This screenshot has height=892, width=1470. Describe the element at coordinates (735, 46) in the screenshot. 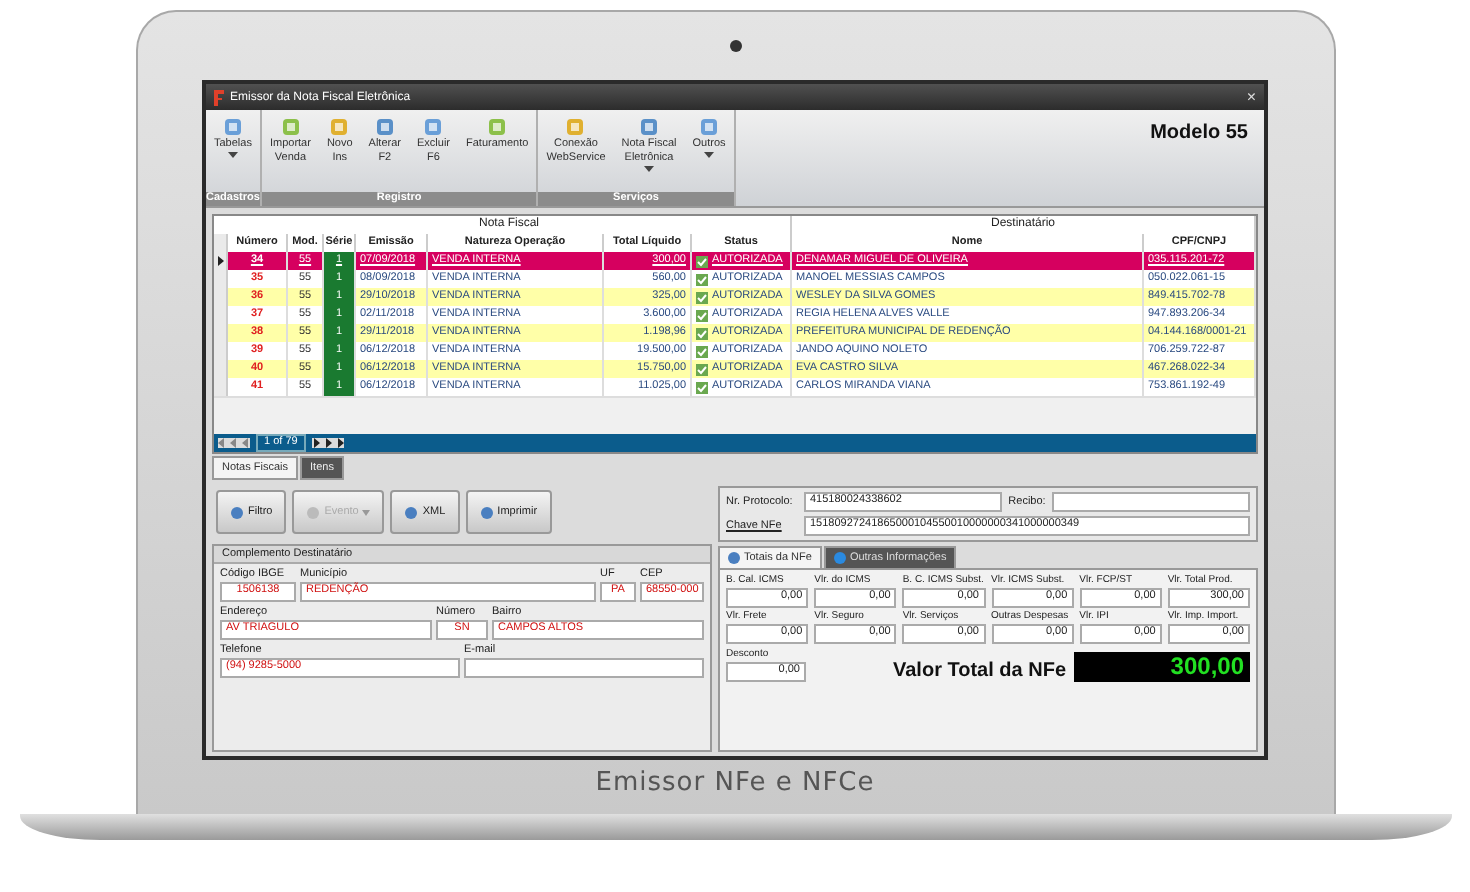

I see `camera-icon` at that location.